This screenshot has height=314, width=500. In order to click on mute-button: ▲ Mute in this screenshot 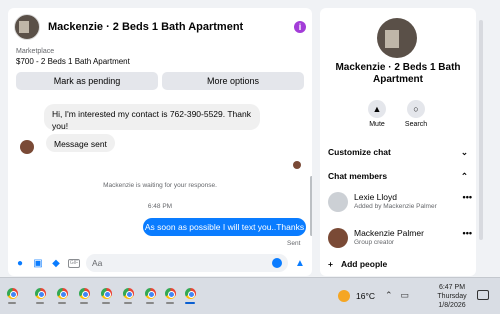, I will do `click(377, 114)`.